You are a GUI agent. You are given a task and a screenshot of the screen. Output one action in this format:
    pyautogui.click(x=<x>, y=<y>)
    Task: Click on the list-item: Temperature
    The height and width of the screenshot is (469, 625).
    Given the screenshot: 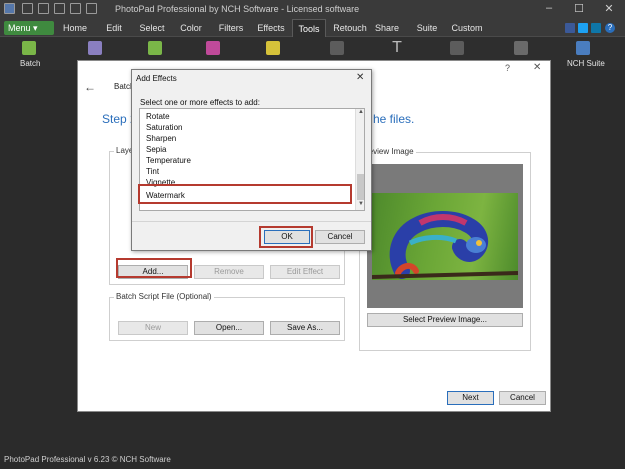 What is the action you would take?
    pyautogui.click(x=168, y=160)
    